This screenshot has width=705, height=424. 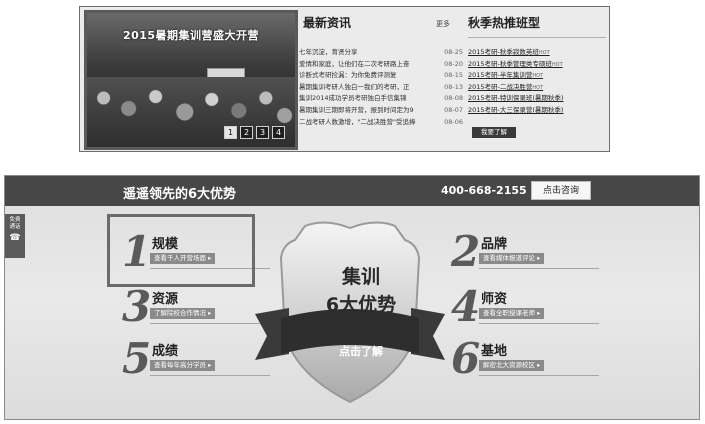 What do you see at coordinates (443, 24) in the screenshot?
I see `news-more-link: 更多` at bounding box center [443, 24].